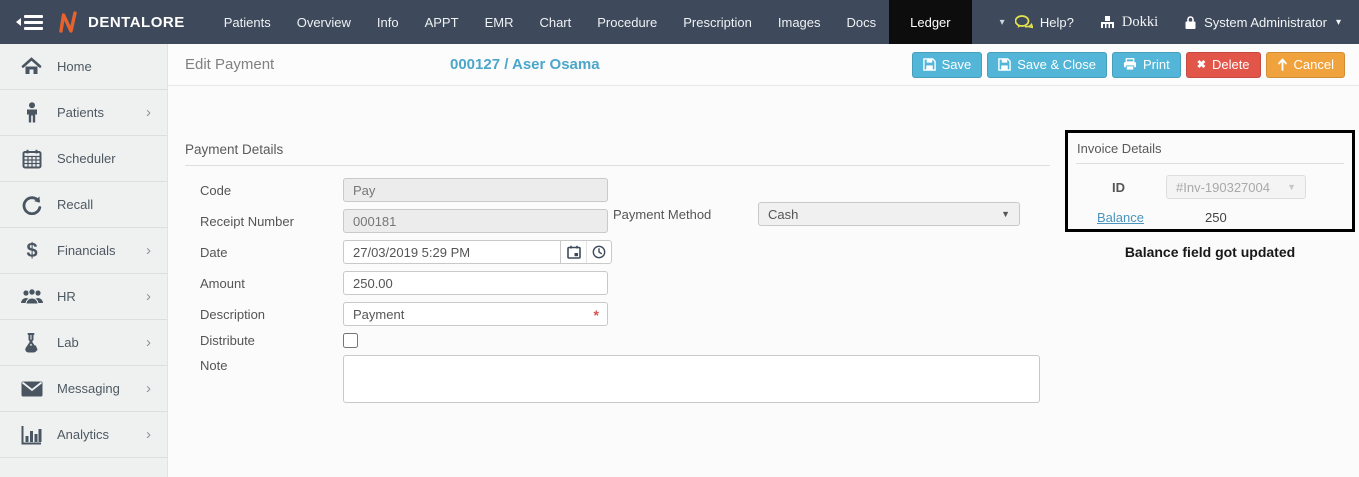 Image resolution: width=1359 pixels, height=477 pixels. Describe the element at coordinates (324, 22) in the screenshot. I see `tab-overview: Overview` at that location.